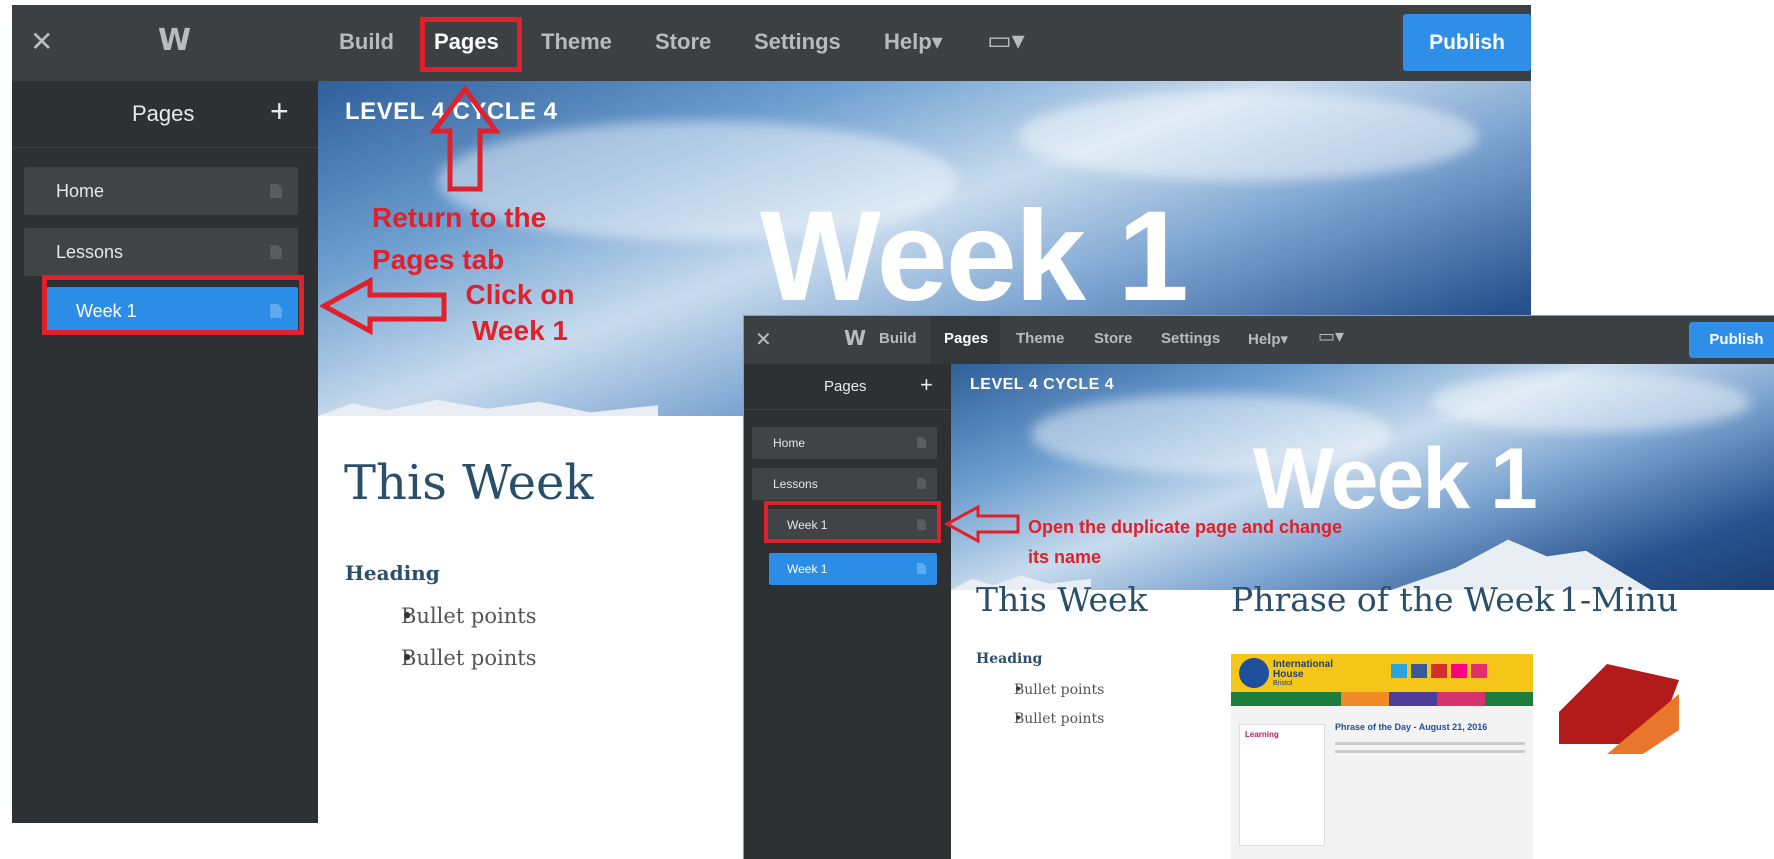  I want to click on ih-city: Bristol, so click(1283, 683).